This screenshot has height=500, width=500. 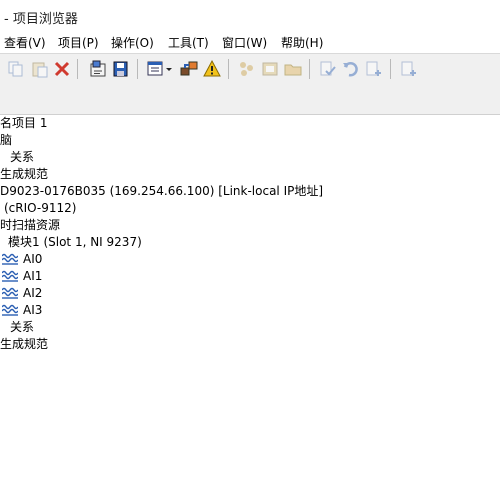 I want to click on window-title: - 项目浏览器, so click(x=41, y=19).